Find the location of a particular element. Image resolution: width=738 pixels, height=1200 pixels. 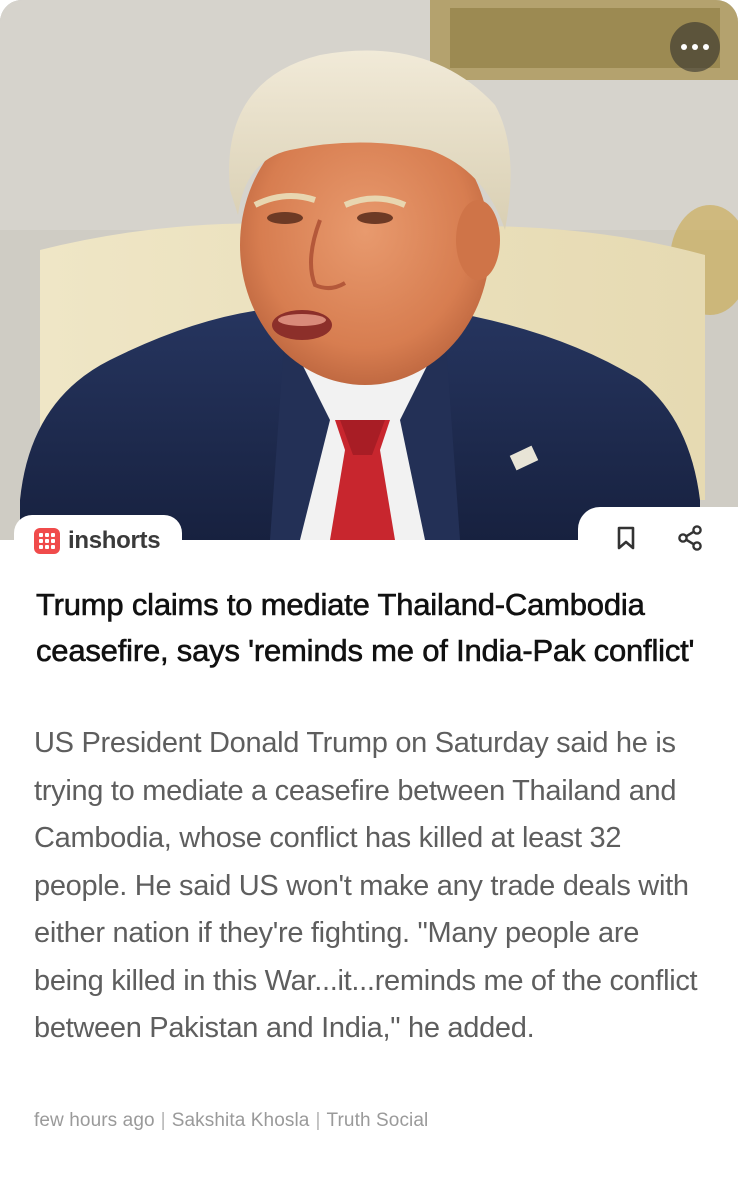

more-horizontal-icon is located at coordinates (695, 47).